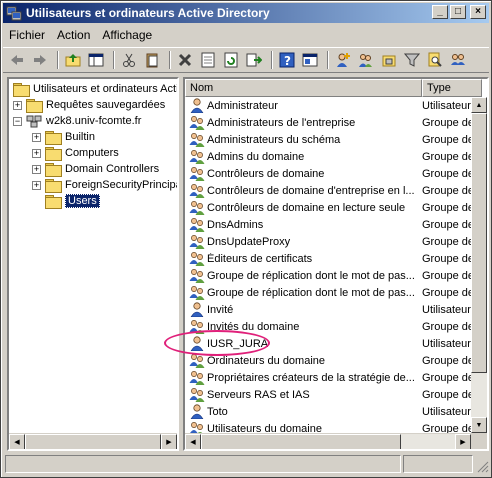 This screenshot has height=478, width=492. I want to click on export-icon, so click(254, 60).